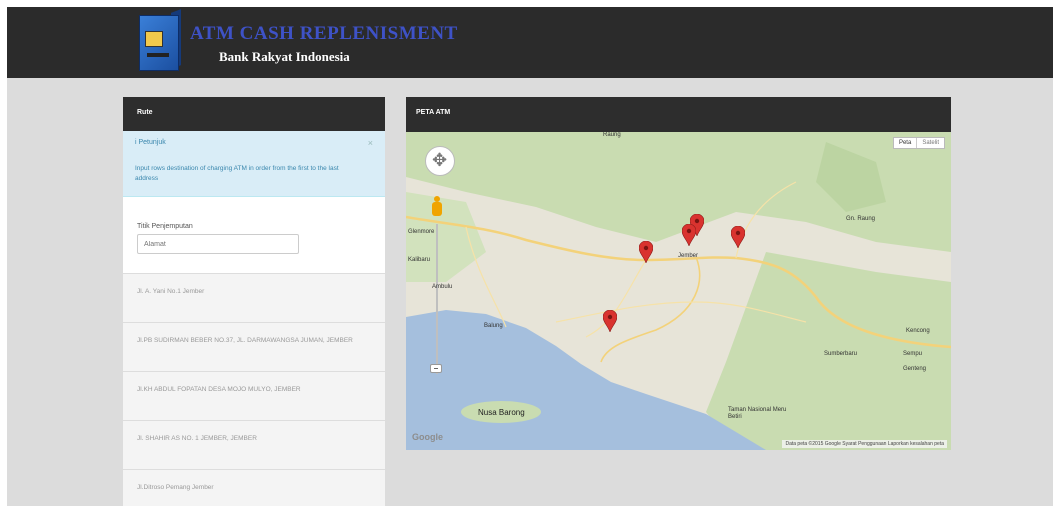 This screenshot has width=1059, height=506. I want to click on app-title: ATM CASH REPLENISMENT, so click(324, 33).